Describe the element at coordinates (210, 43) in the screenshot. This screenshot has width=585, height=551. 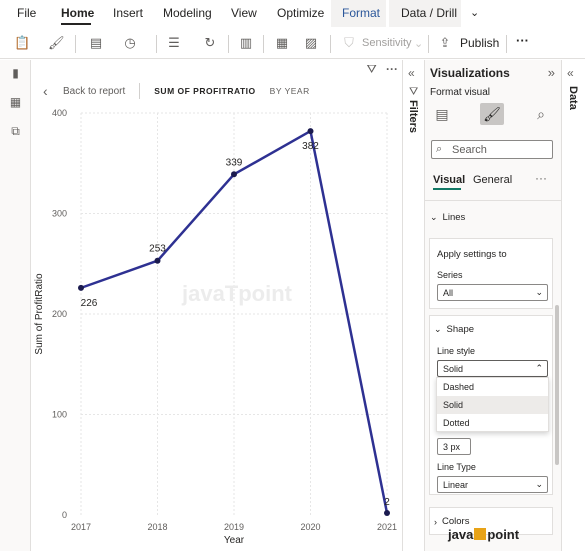
I see `refresh-icon: ↻` at that location.